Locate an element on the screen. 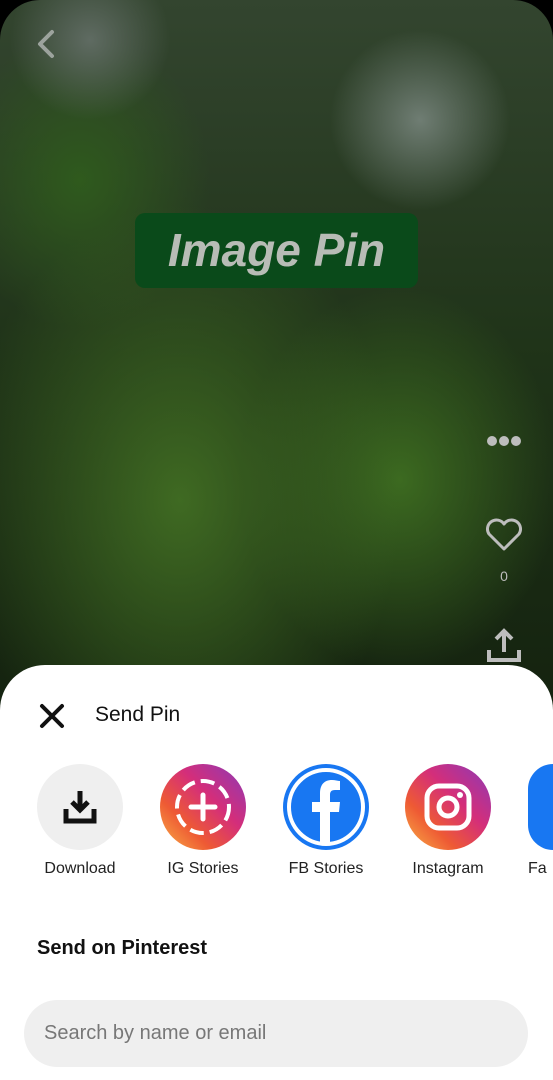 This screenshot has width=553, height=1080. section-title: Send on Pinterest is located at coordinates (122, 948).